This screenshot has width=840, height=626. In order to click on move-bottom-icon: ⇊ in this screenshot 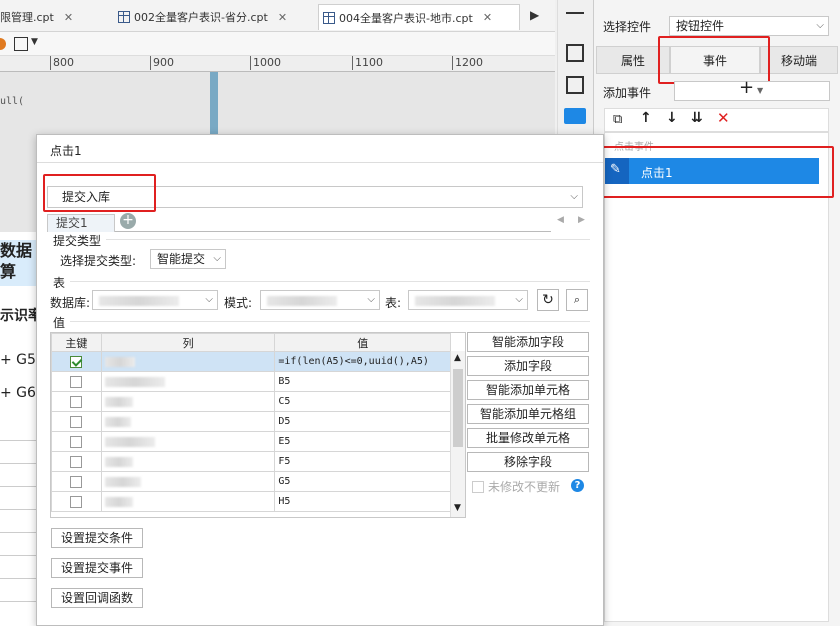, I will do `click(697, 118)`.